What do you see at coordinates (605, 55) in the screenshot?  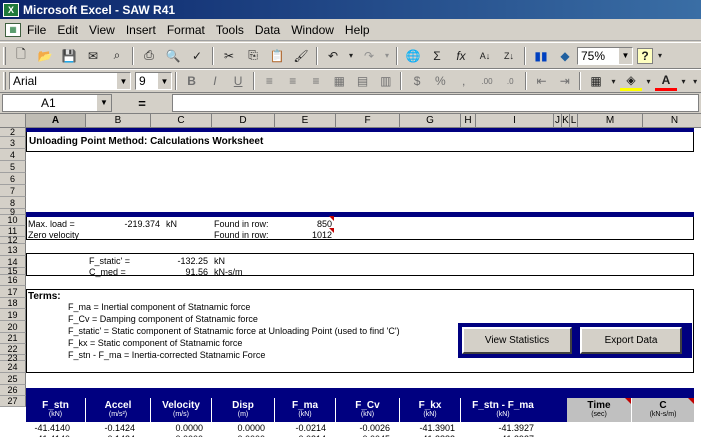 I see `zoom-select: 75% ▼` at bounding box center [605, 55].